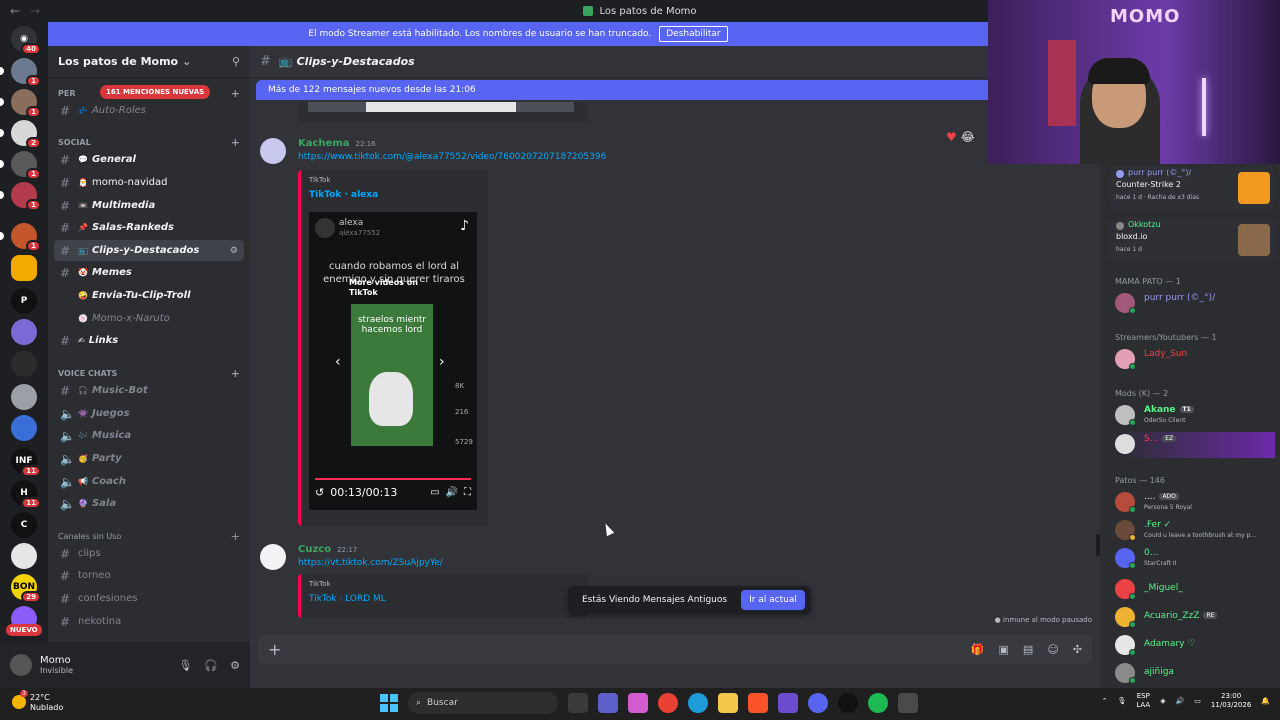  What do you see at coordinates (149, 621) in the screenshot?
I see `channel-nekotina: # nekotina` at bounding box center [149, 621].